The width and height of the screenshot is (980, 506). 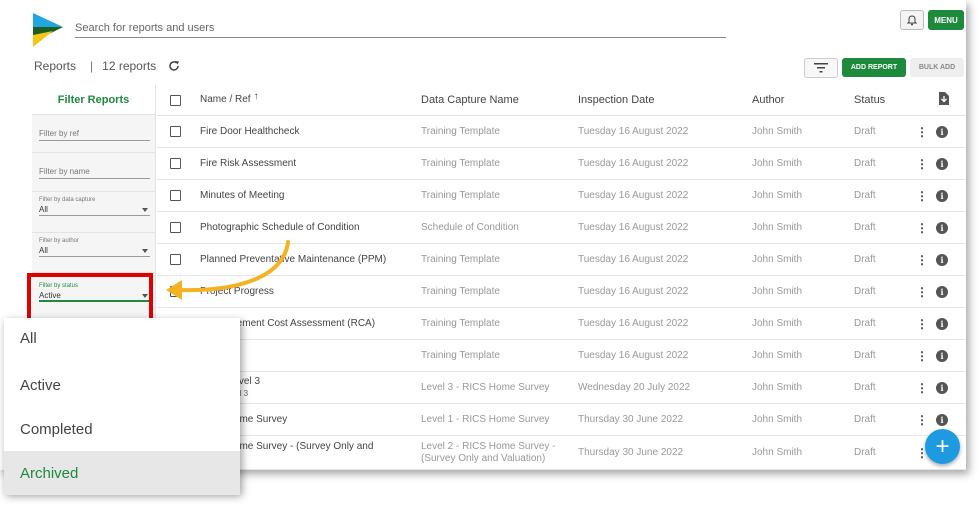 I want to click on filter-toggle-button, so click(x=821, y=68).